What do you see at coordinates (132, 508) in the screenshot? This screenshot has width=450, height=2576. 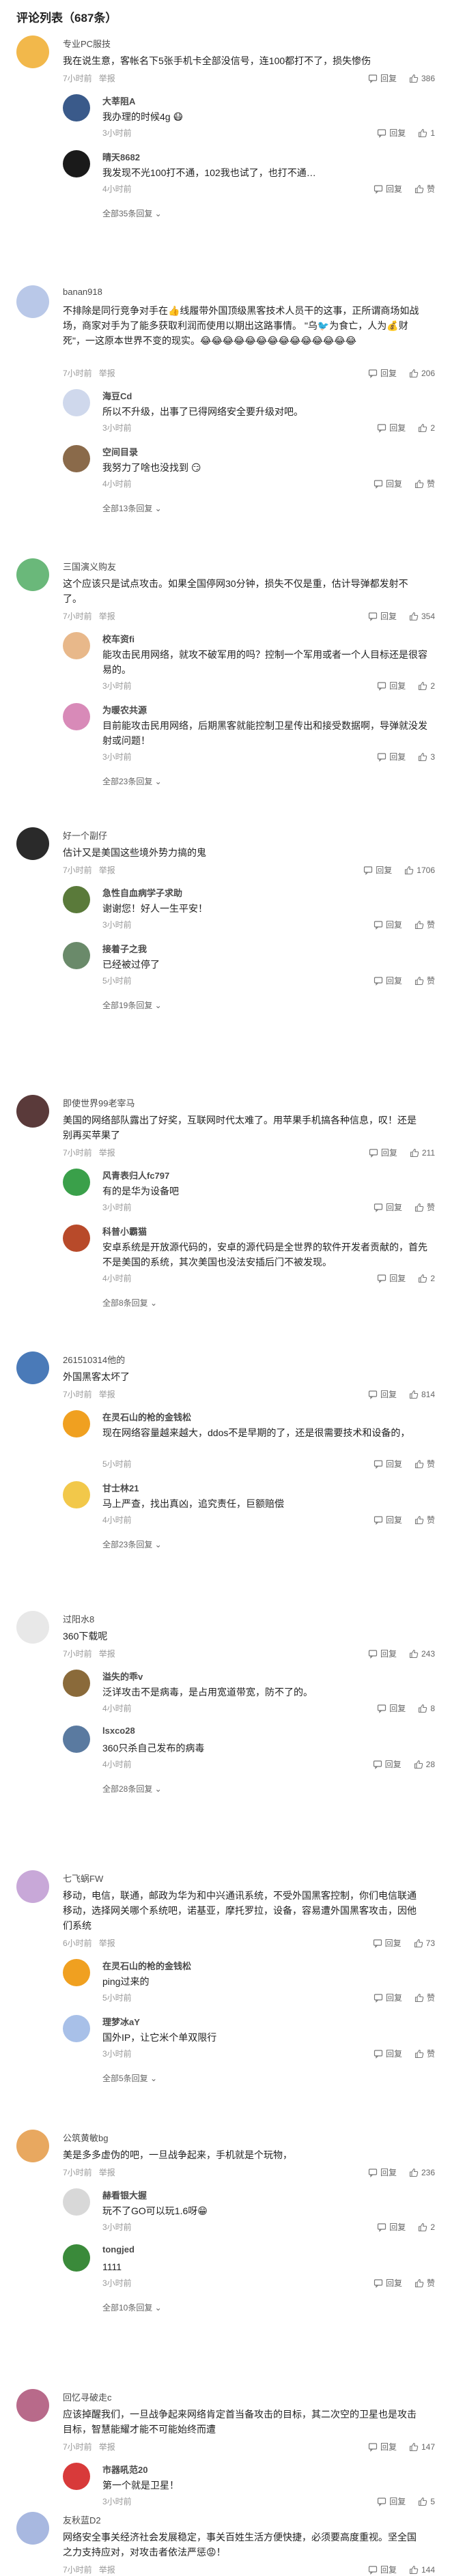 I see `show-more-replies: 全部13条回复 ⌄` at bounding box center [132, 508].